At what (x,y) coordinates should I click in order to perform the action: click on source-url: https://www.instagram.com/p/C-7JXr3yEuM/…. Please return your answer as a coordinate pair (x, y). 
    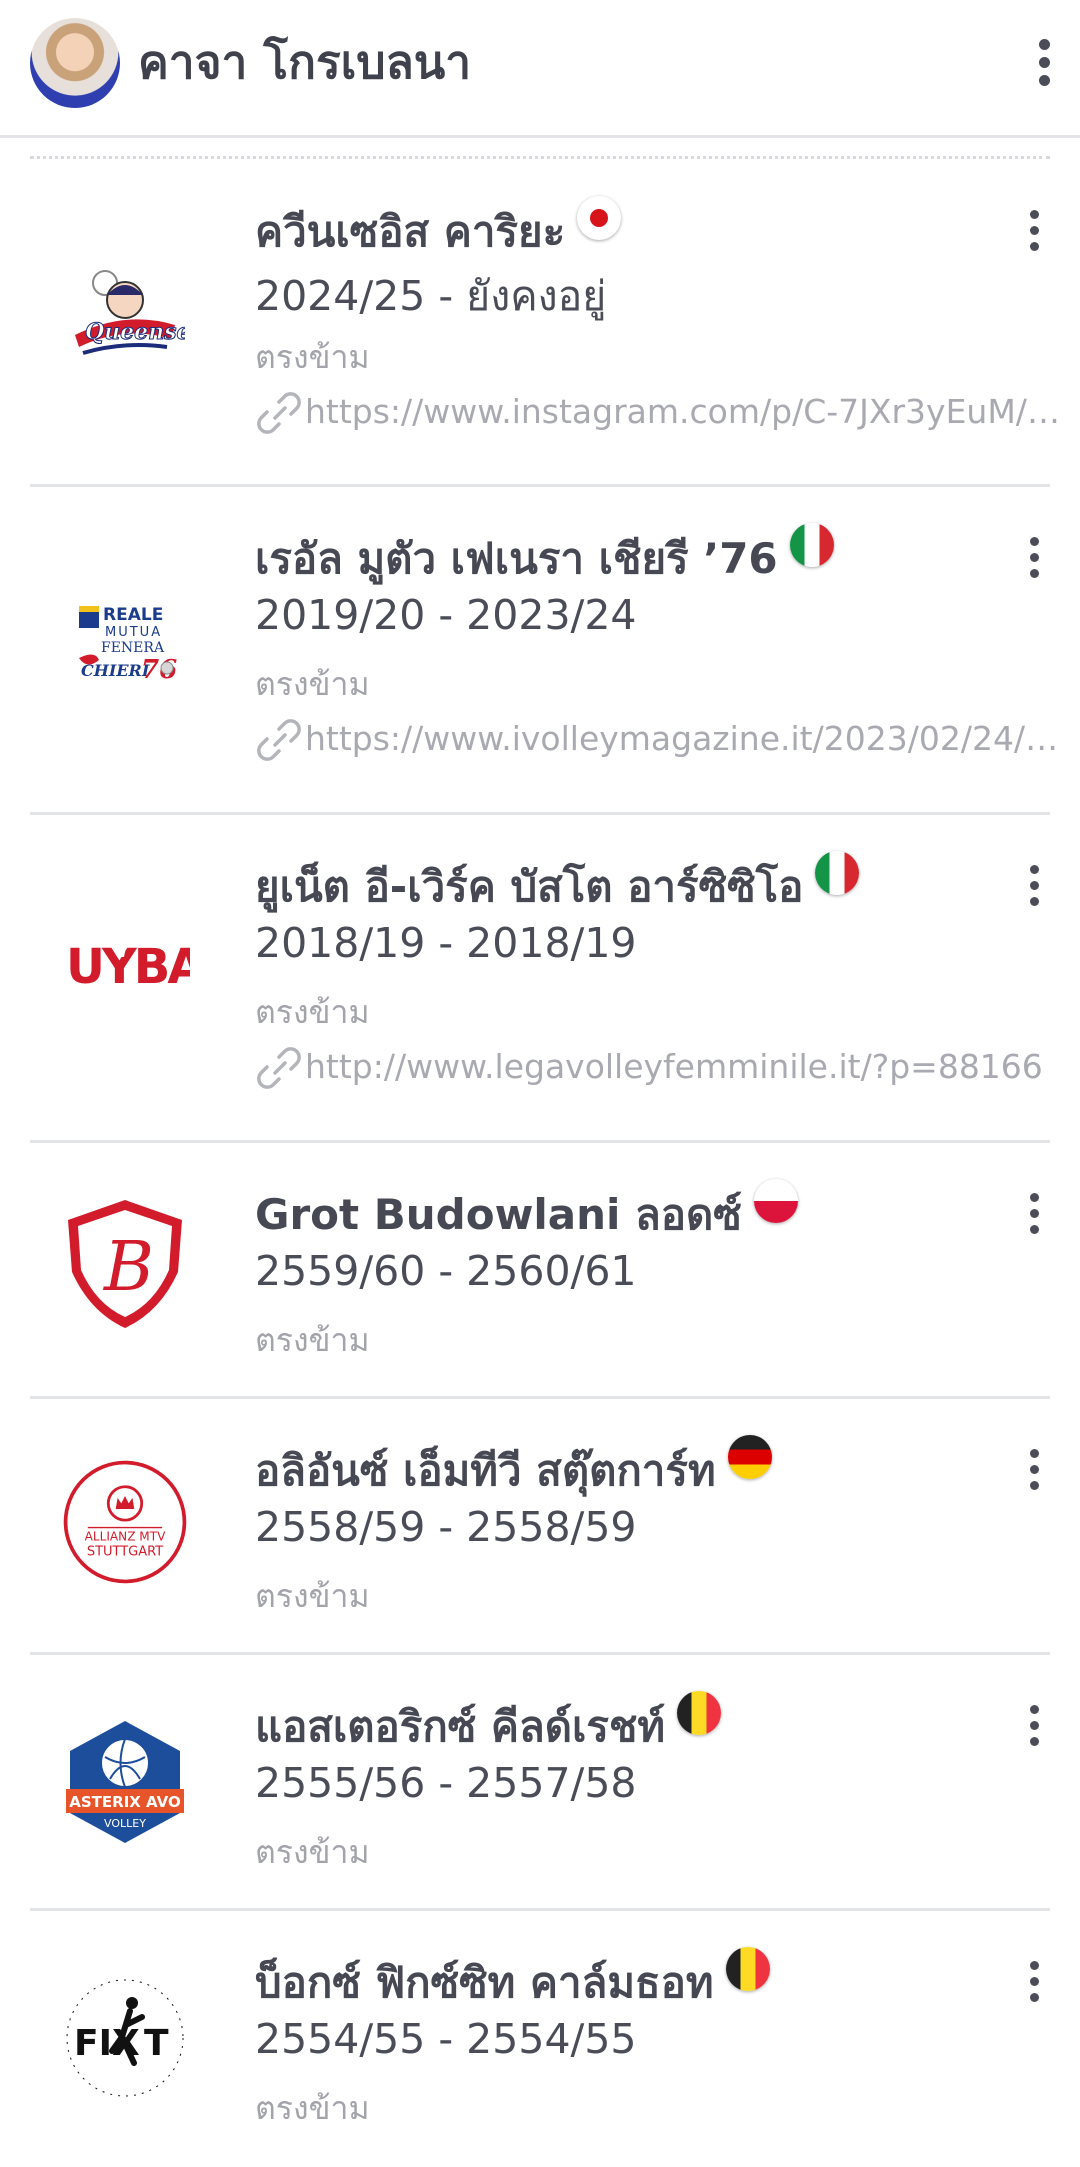
    Looking at the image, I should click on (685, 411).